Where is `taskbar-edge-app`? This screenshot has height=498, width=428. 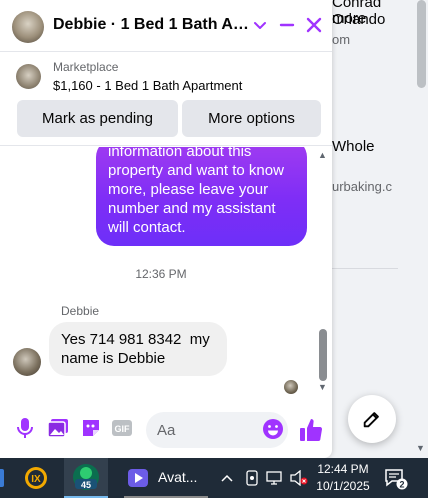
taskbar-edge-app is located at coordinates (3, 478).